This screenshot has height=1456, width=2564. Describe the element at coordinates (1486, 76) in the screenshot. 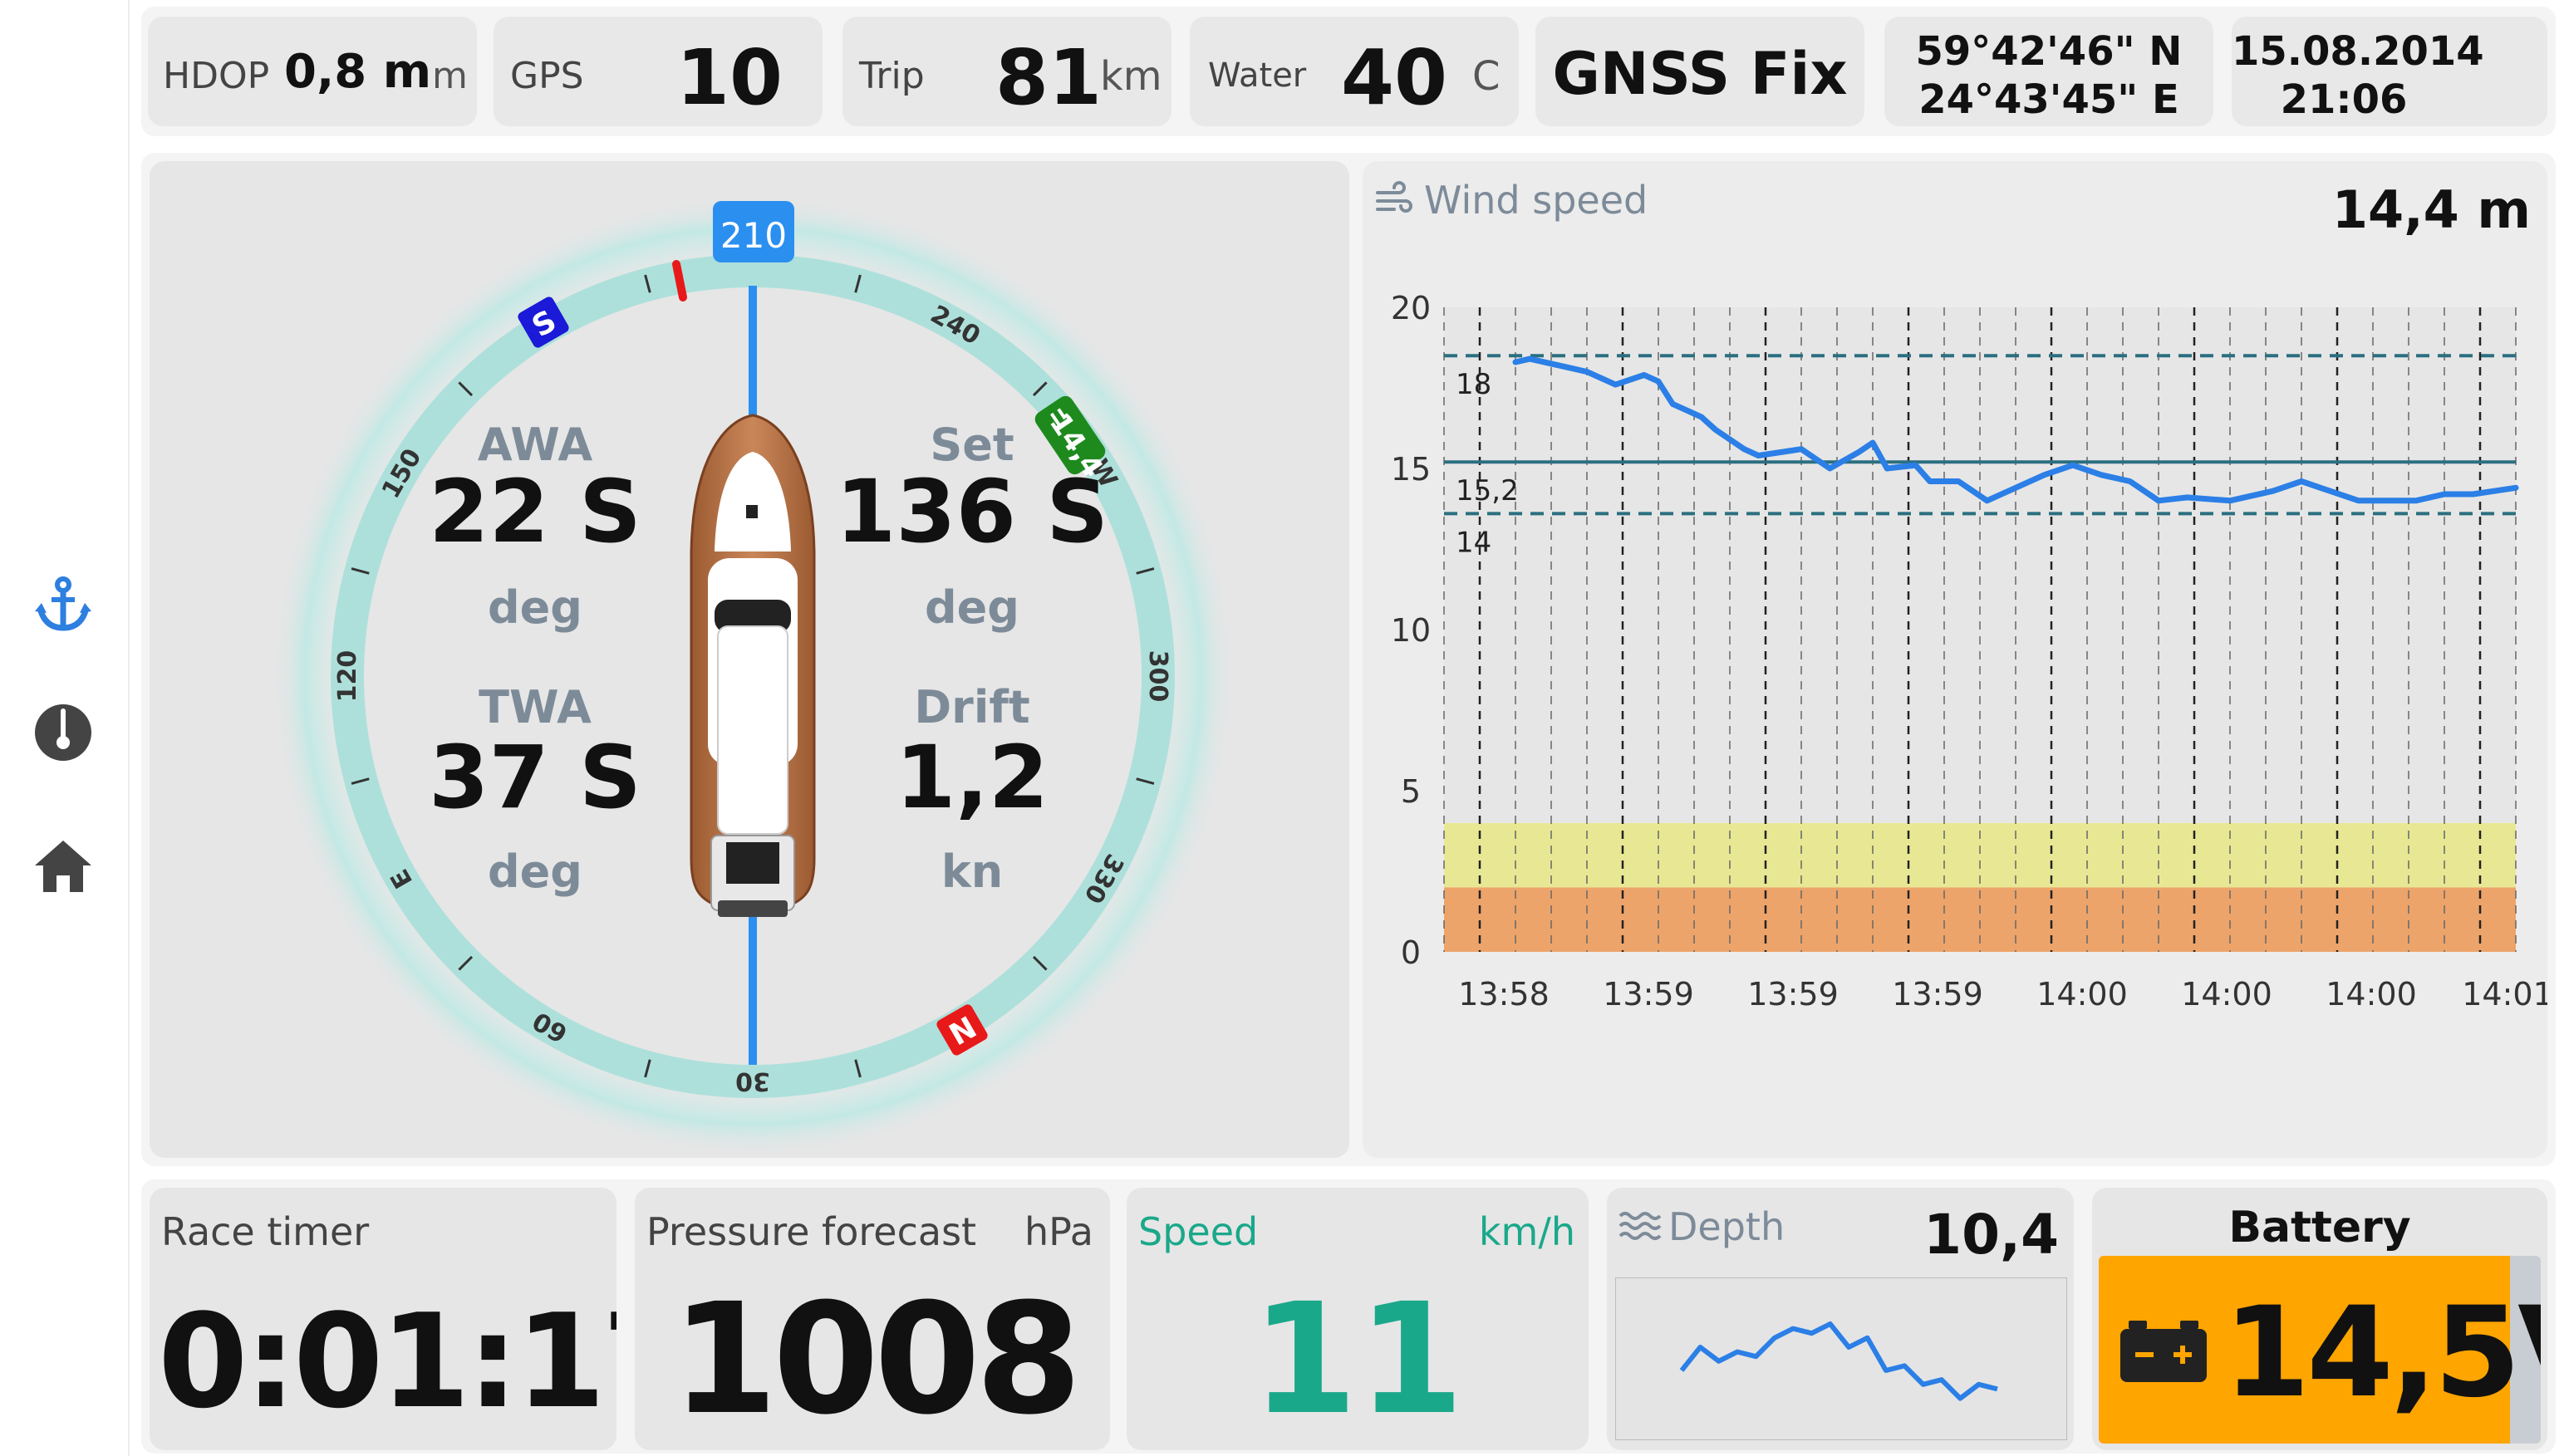

I see `water-temp-unit: C` at that location.